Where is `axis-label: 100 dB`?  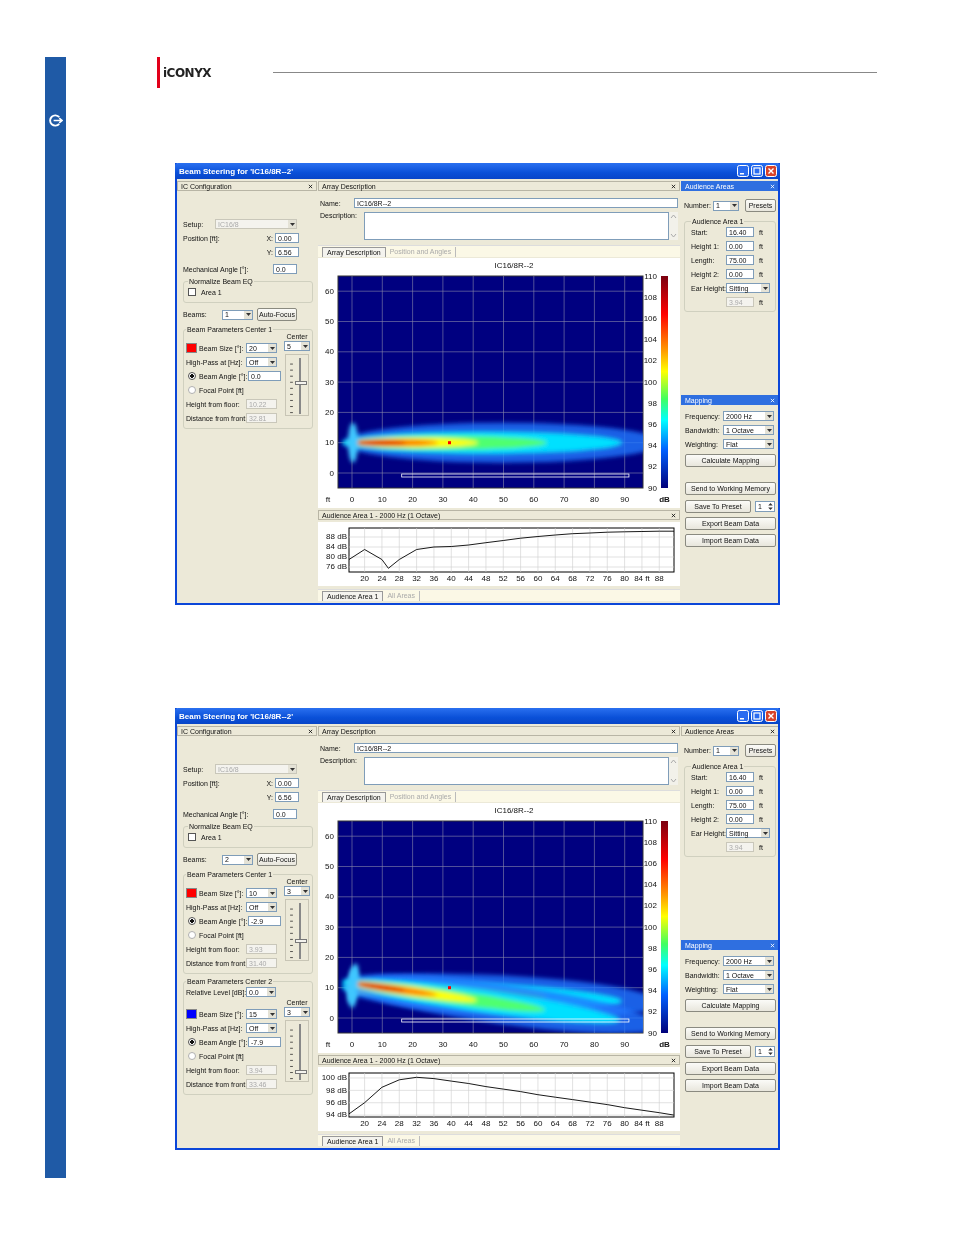 axis-label: 100 dB is located at coordinates (334, 1078).